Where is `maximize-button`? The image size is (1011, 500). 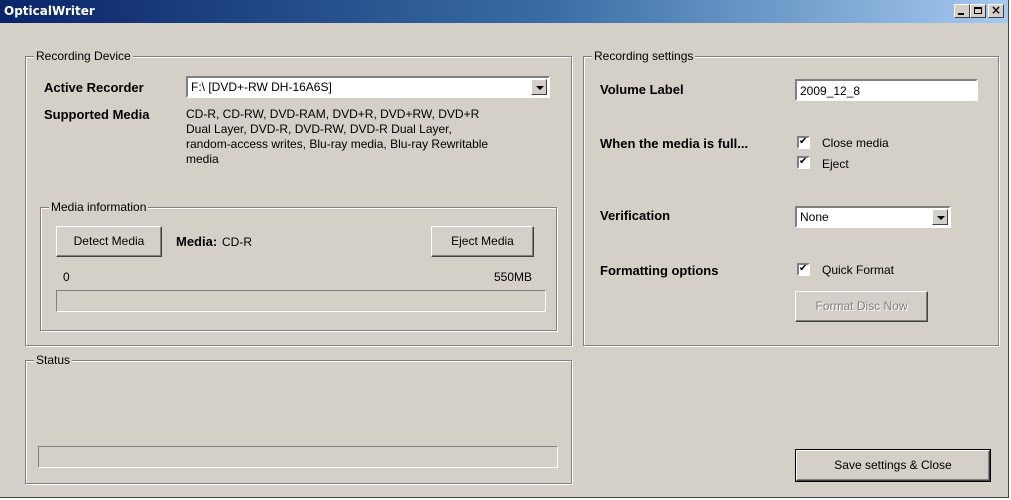 maximize-button is located at coordinates (978, 11).